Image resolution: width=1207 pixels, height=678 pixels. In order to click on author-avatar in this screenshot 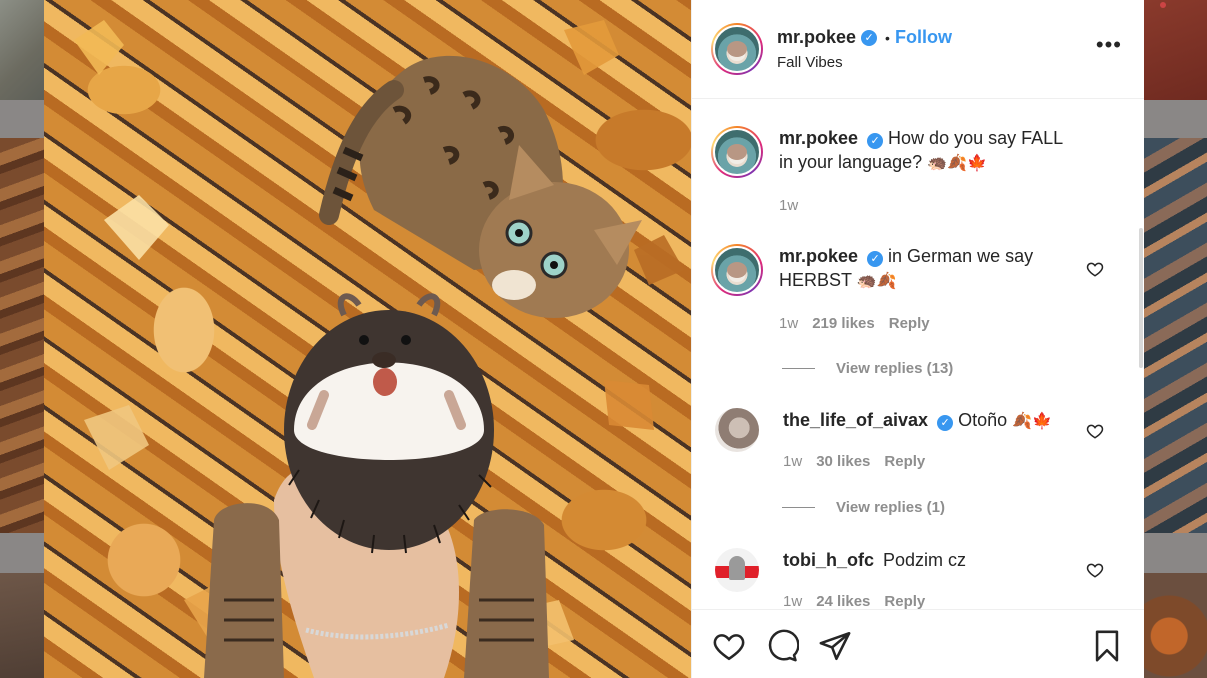, I will do `click(737, 49)`.